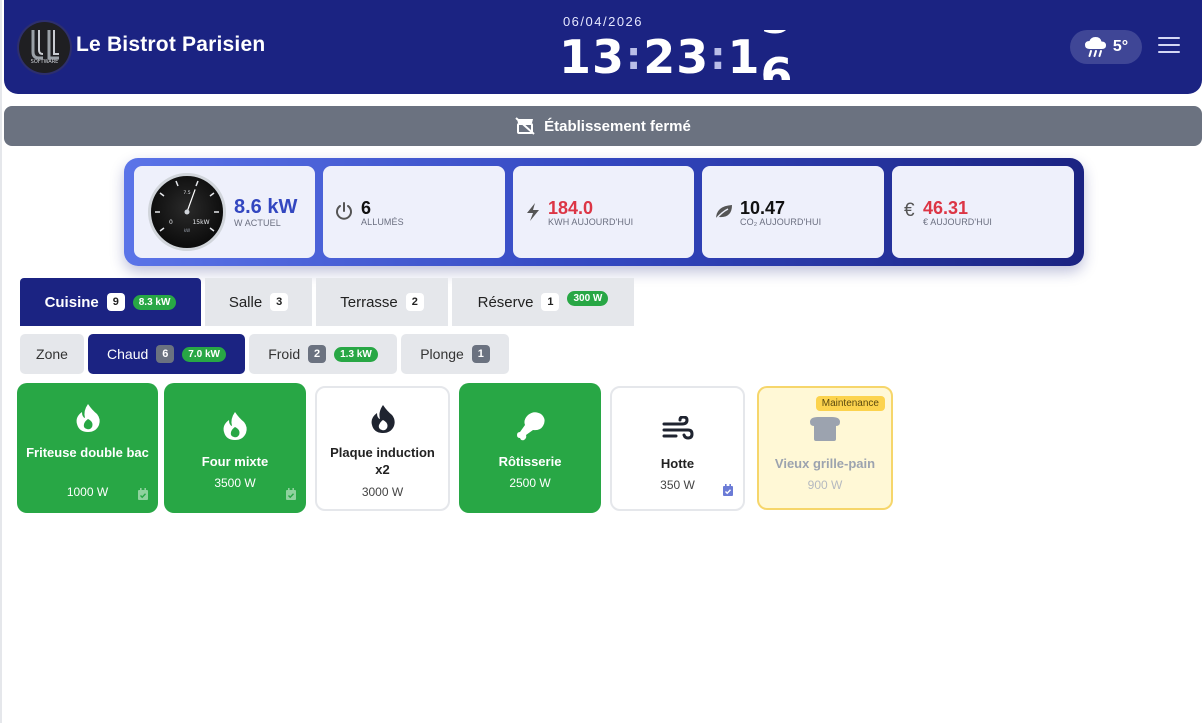  Describe the element at coordinates (775, 35) in the screenshot. I see `clock-seconds-outgoing: 5` at that location.